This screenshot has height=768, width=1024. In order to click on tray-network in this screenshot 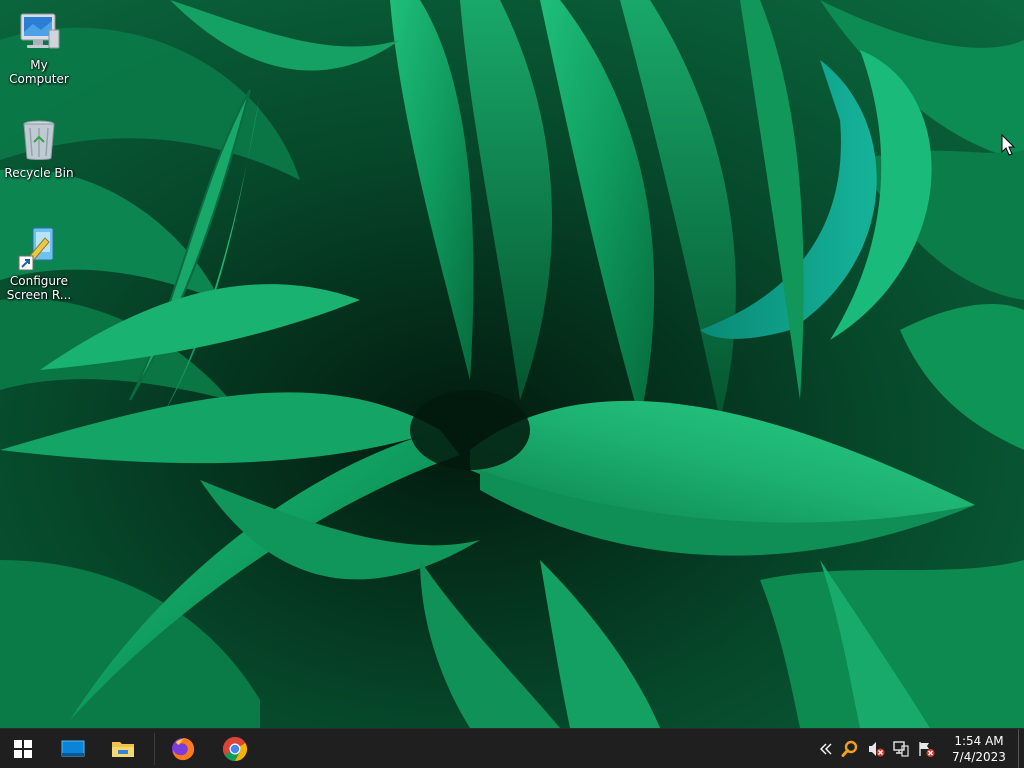, I will do `click(901, 748)`.